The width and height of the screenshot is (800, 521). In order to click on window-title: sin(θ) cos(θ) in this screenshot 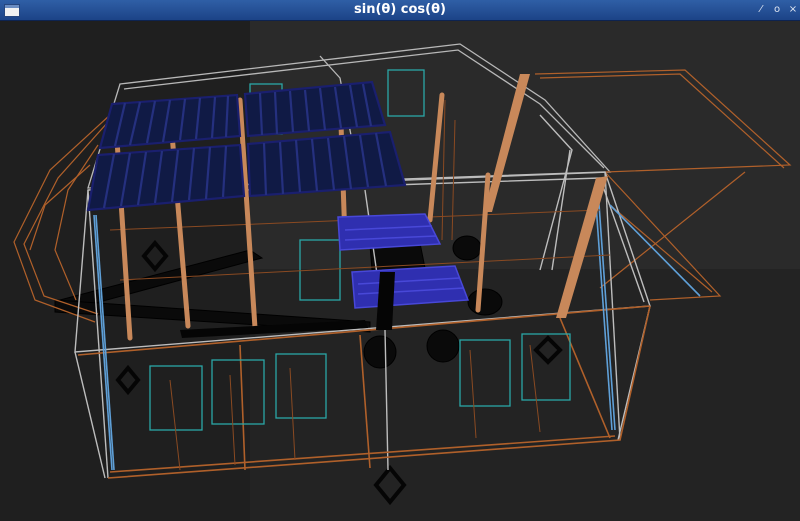, I will do `click(400, 9)`.